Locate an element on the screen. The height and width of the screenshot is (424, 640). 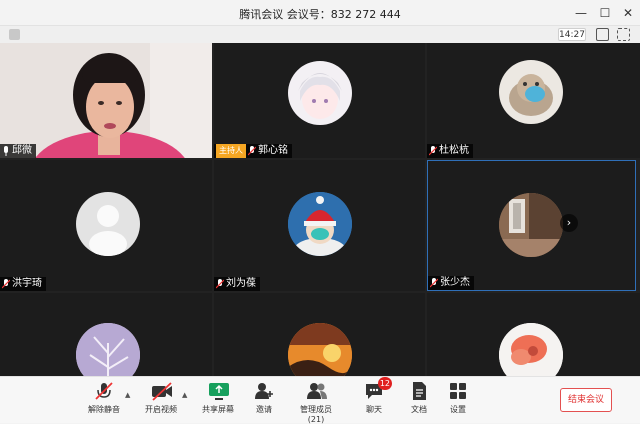
participant-name: 郭心铭 is located at coordinates (273, 150).